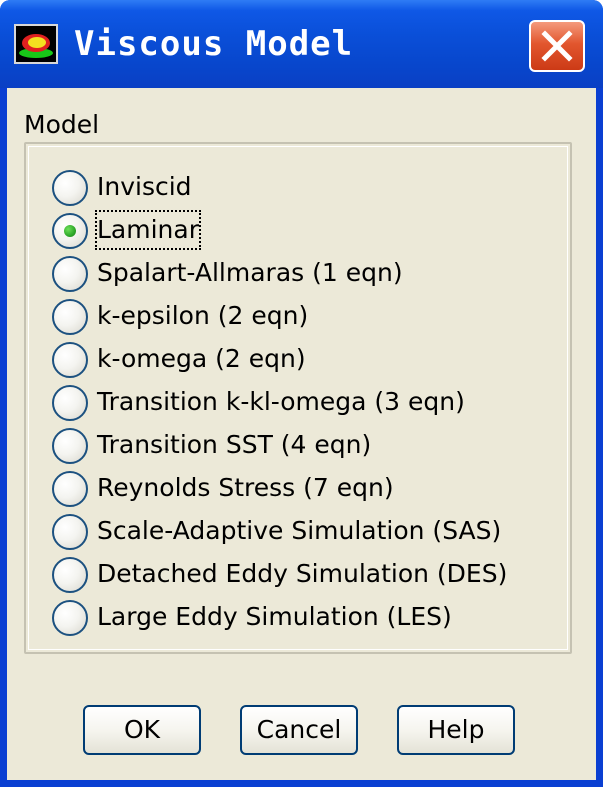 This screenshot has height=787, width=603. What do you see at coordinates (144, 186) in the screenshot?
I see `model-option-label: Inviscid` at bounding box center [144, 186].